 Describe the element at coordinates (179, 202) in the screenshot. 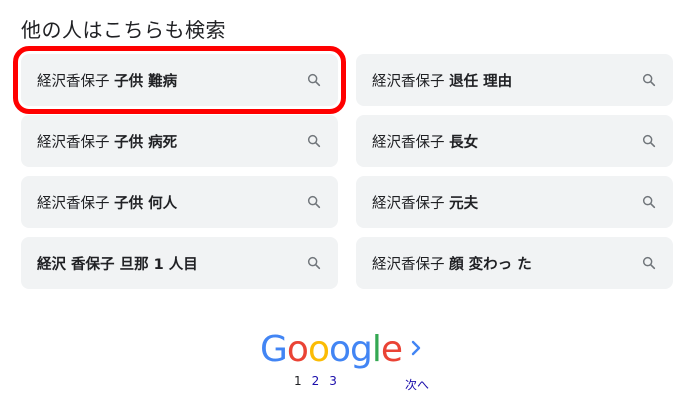

I see `related-search-chip: 経沢香保子 子供 何人` at that location.